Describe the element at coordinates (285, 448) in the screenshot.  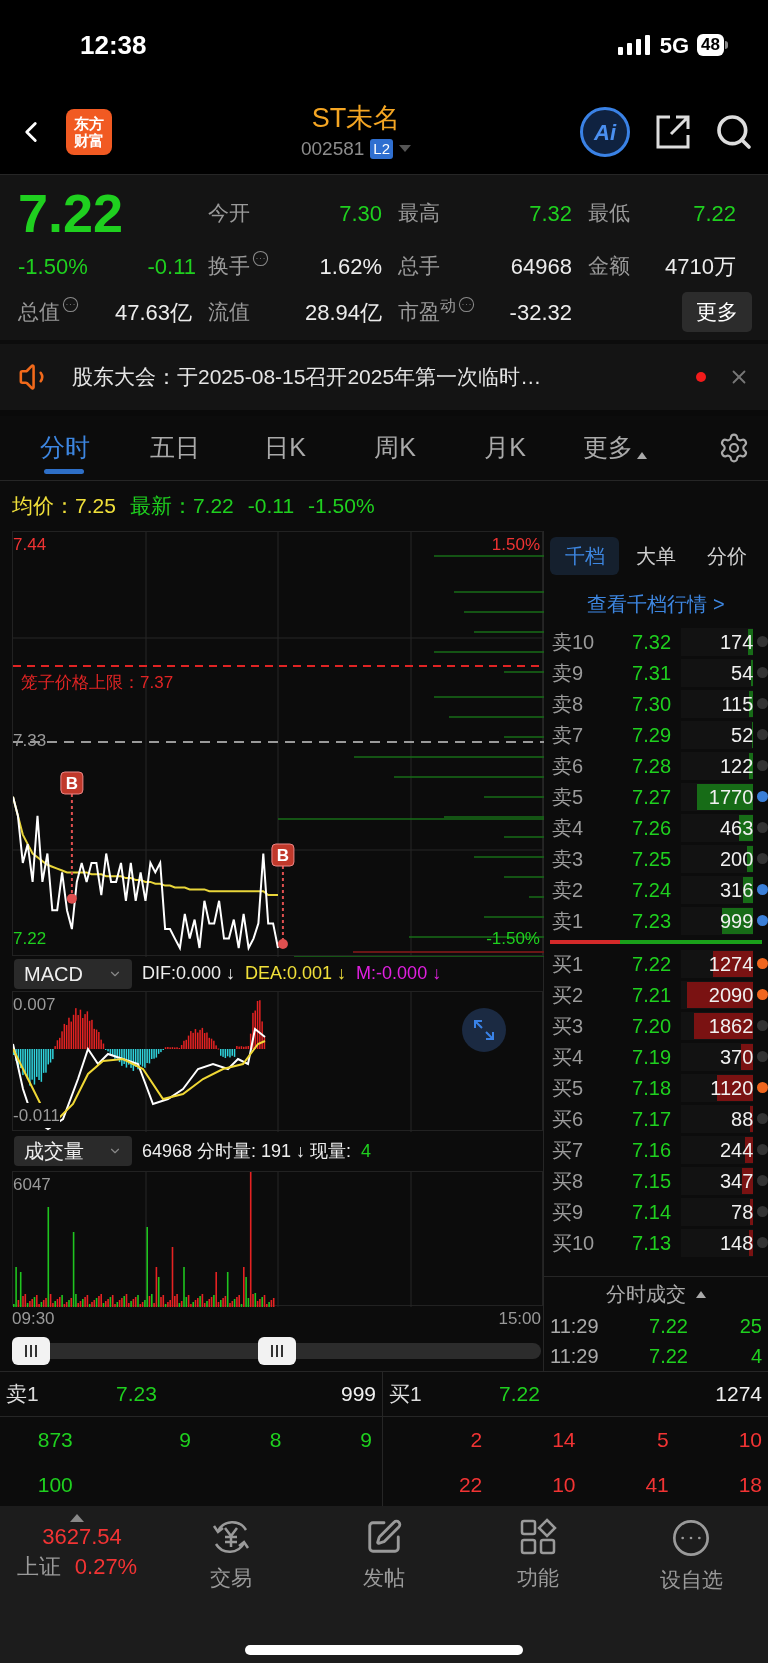
I see `chart-tab: 日K` at that location.